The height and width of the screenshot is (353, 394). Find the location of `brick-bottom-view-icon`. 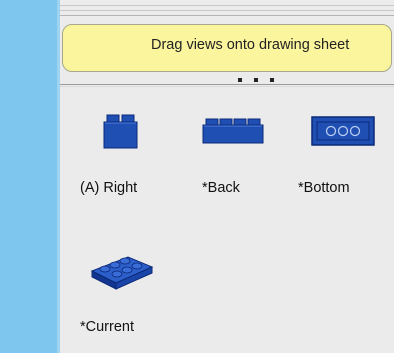

brick-bottom-view-icon is located at coordinates (343, 131).